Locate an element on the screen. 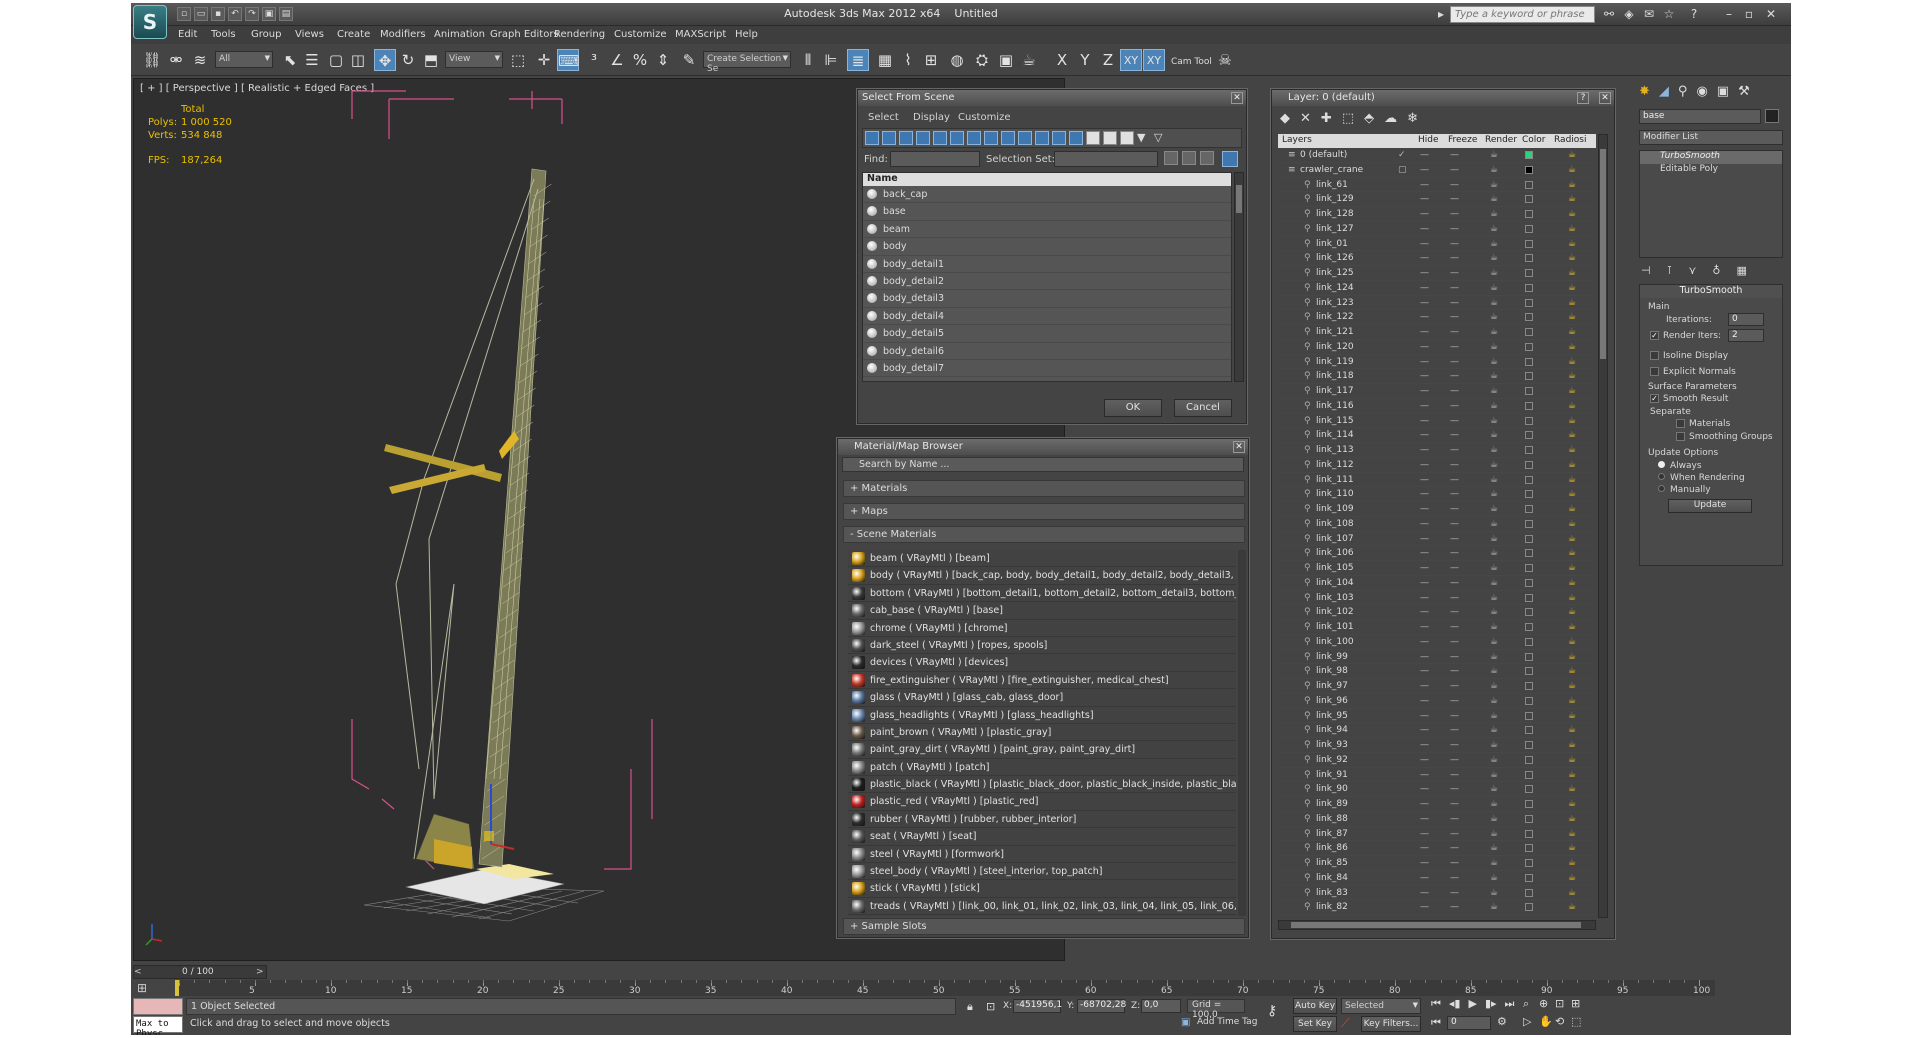 The height and width of the screenshot is (1038, 1920). object-name-input: base is located at coordinates (1700, 116).